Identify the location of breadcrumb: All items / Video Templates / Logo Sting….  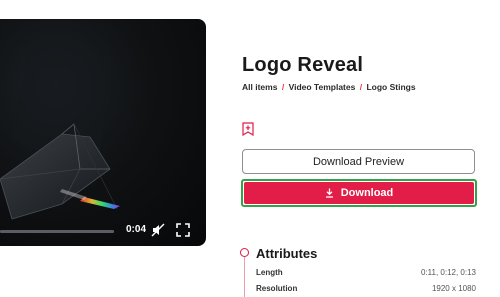
(329, 87).